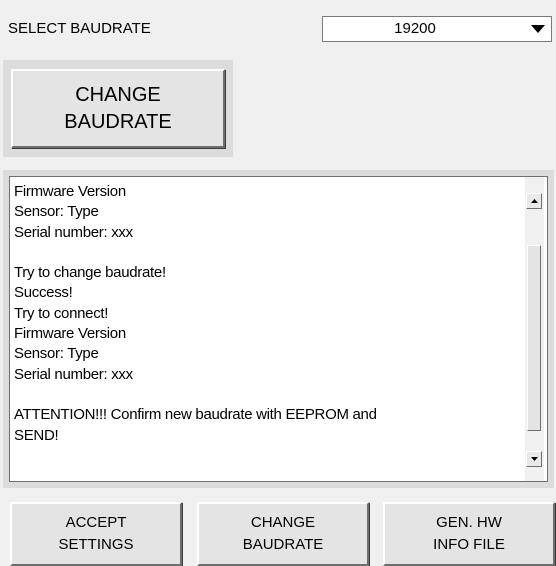 This screenshot has height=566, width=556. What do you see at coordinates (36, 435) in the screenshot?
I see `log-line: SEND!` at bounding box center [36, 435].